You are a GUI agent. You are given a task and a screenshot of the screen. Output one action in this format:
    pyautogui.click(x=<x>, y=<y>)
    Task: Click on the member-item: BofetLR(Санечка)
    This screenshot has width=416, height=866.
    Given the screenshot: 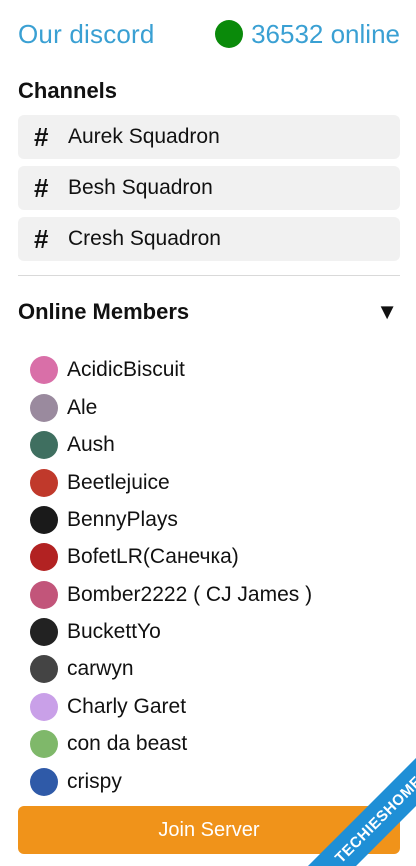 What is the action you would take?
    pyautogui.click(x=134, y=557)
    